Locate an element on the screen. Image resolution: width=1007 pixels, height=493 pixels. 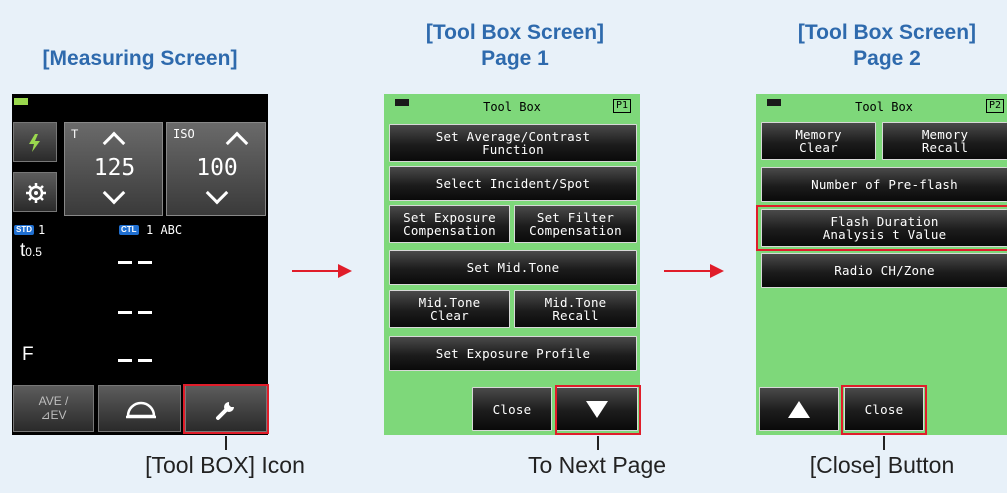
shutter-label: T is located at coordinates (75, 134).